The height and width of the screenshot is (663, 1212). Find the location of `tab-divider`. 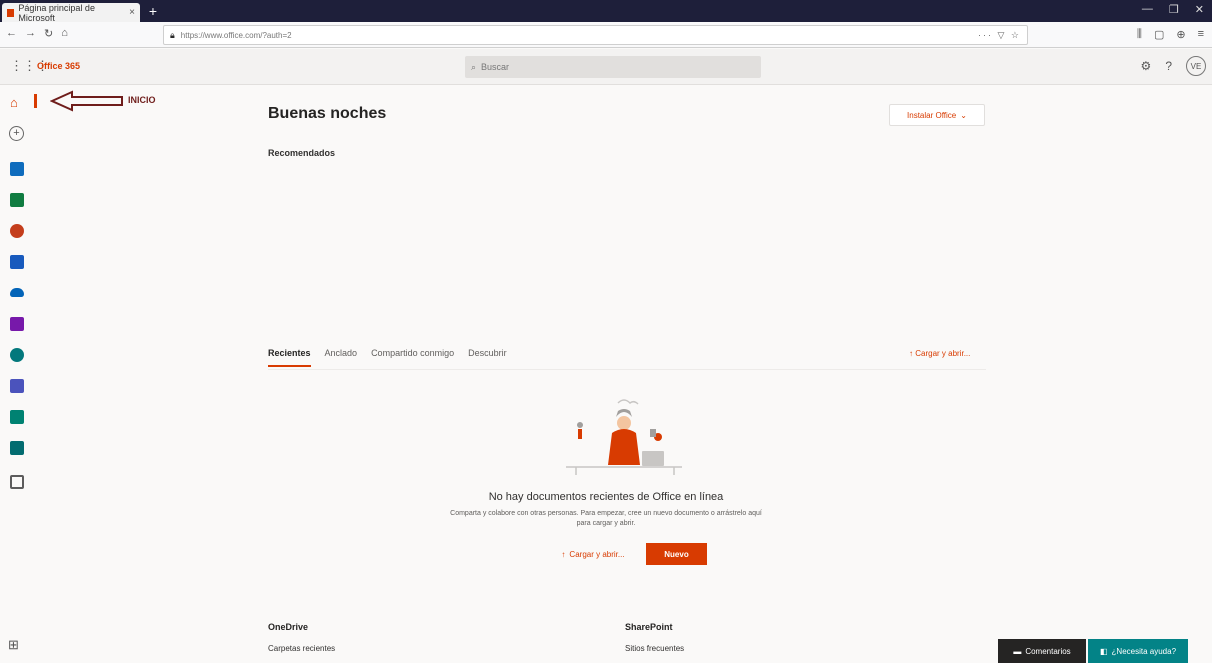

tab-divider is located at coordinates (627, 369).